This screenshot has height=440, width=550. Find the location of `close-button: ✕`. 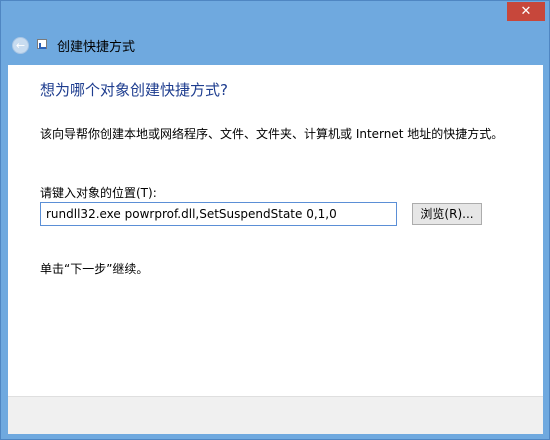

close-button: ✕ is located at coordinates (526, 11).